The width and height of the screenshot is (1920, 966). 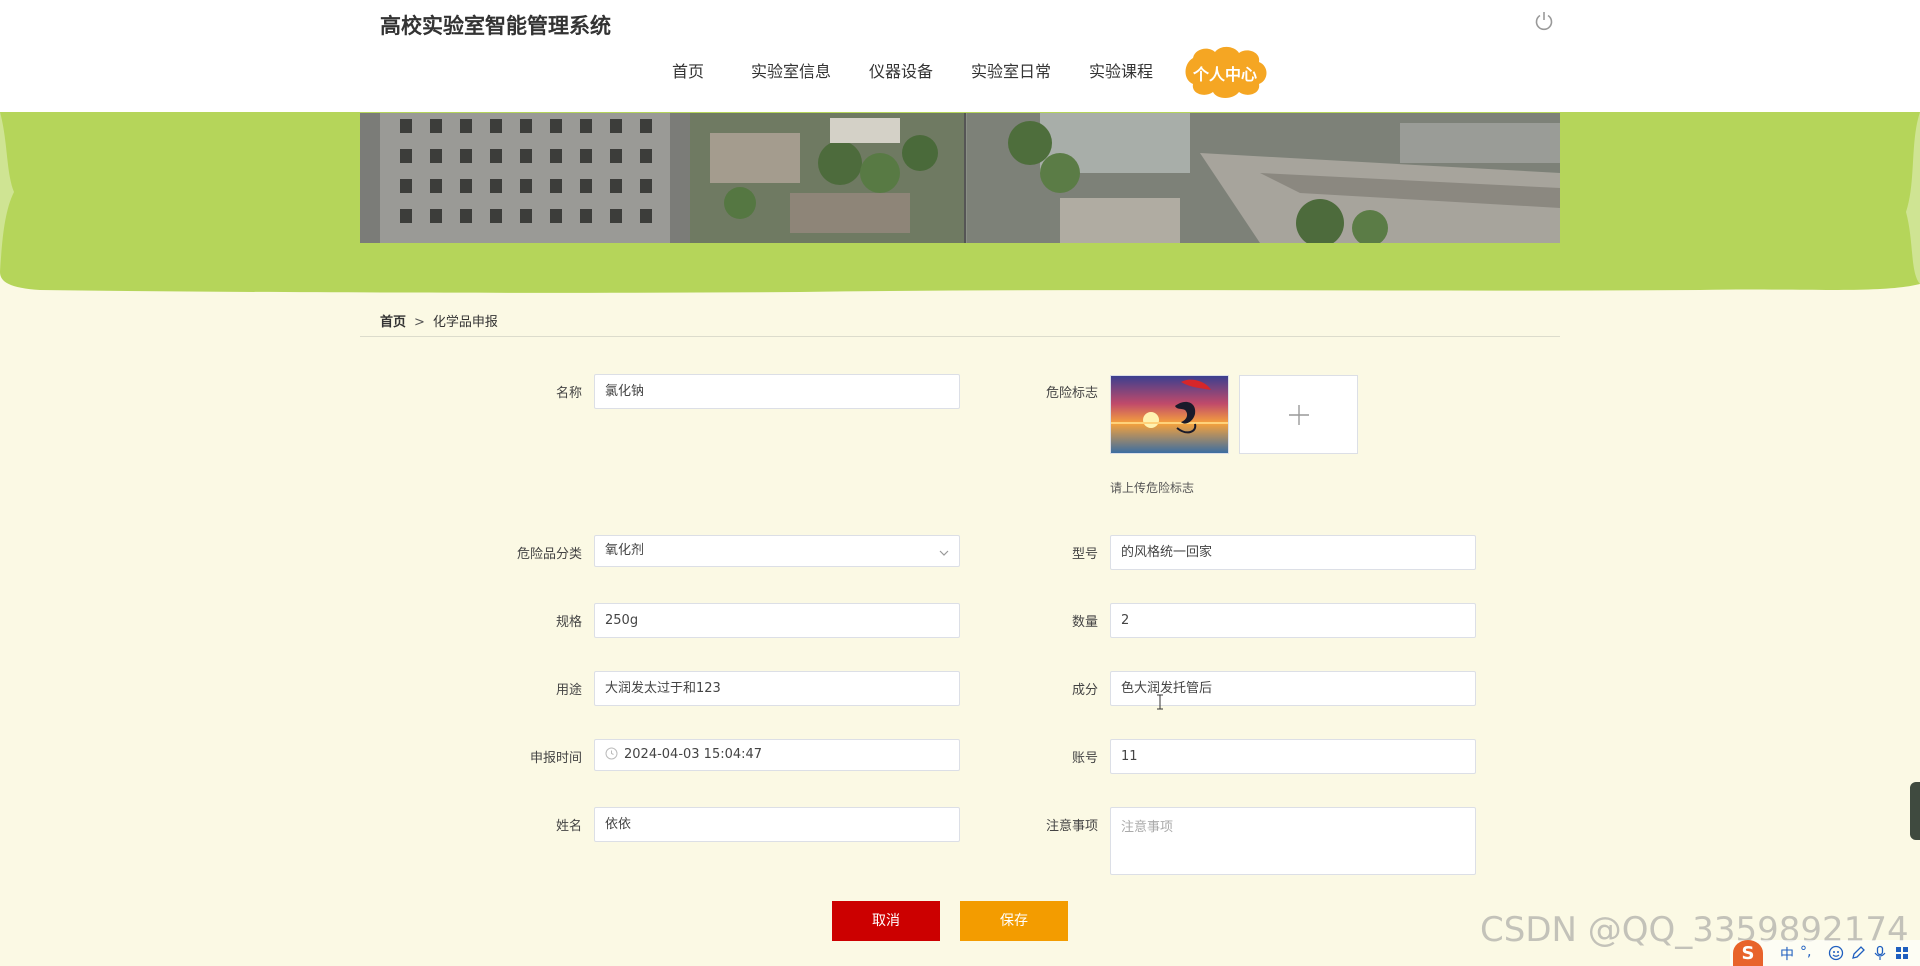 What do you see at coordinates (901, 70) in the screenshot?
I see `nav-equipment: 仪器设备` at bounding box center [901, 70].